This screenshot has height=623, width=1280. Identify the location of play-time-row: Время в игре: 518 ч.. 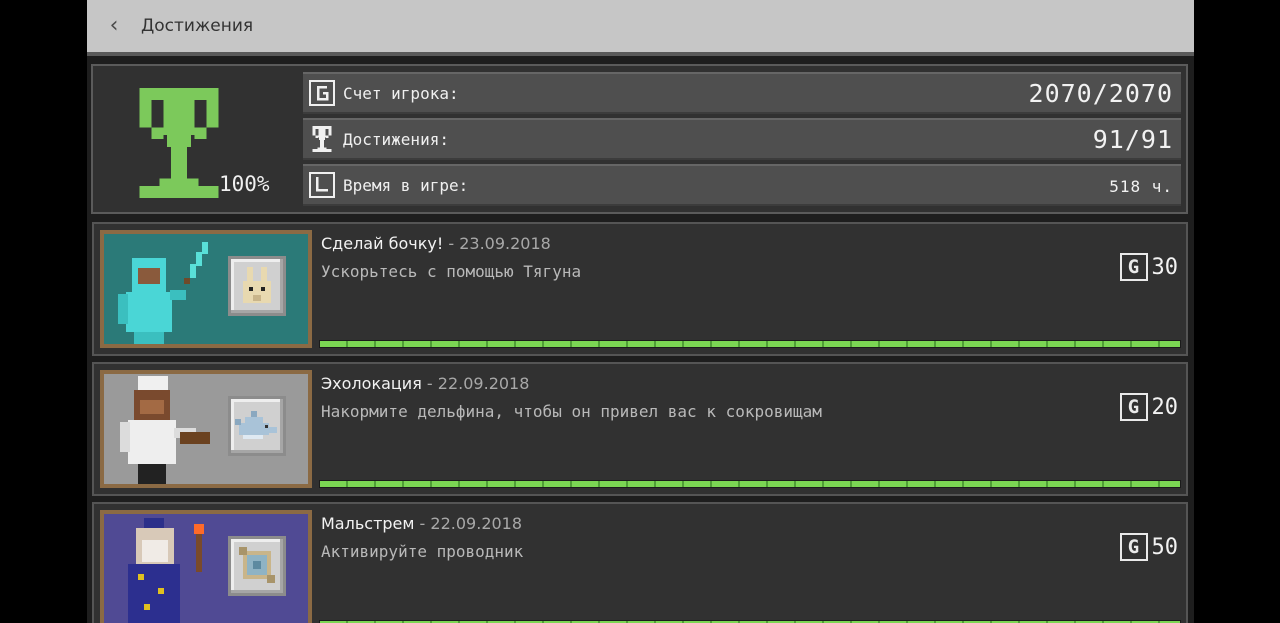
(742, 185).